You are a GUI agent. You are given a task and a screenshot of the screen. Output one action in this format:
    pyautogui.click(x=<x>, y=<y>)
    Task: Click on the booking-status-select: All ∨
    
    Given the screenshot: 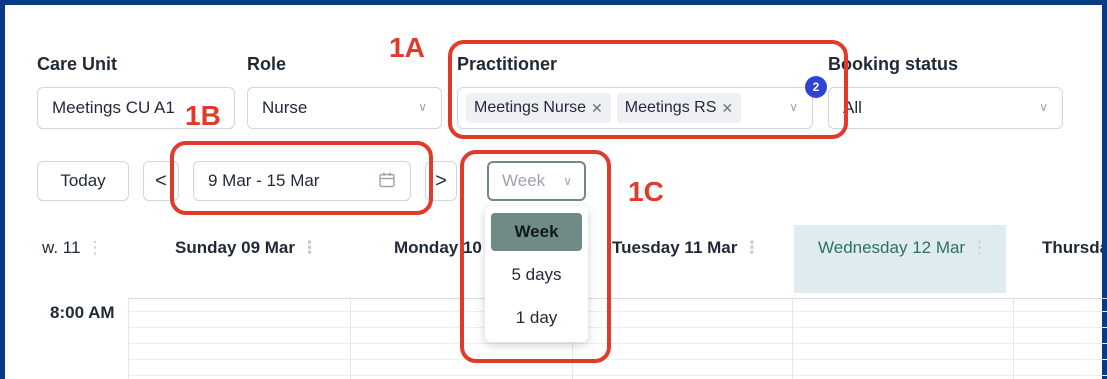 What is the action you would take?
    pyautogui.click(x=945, y=108)
    